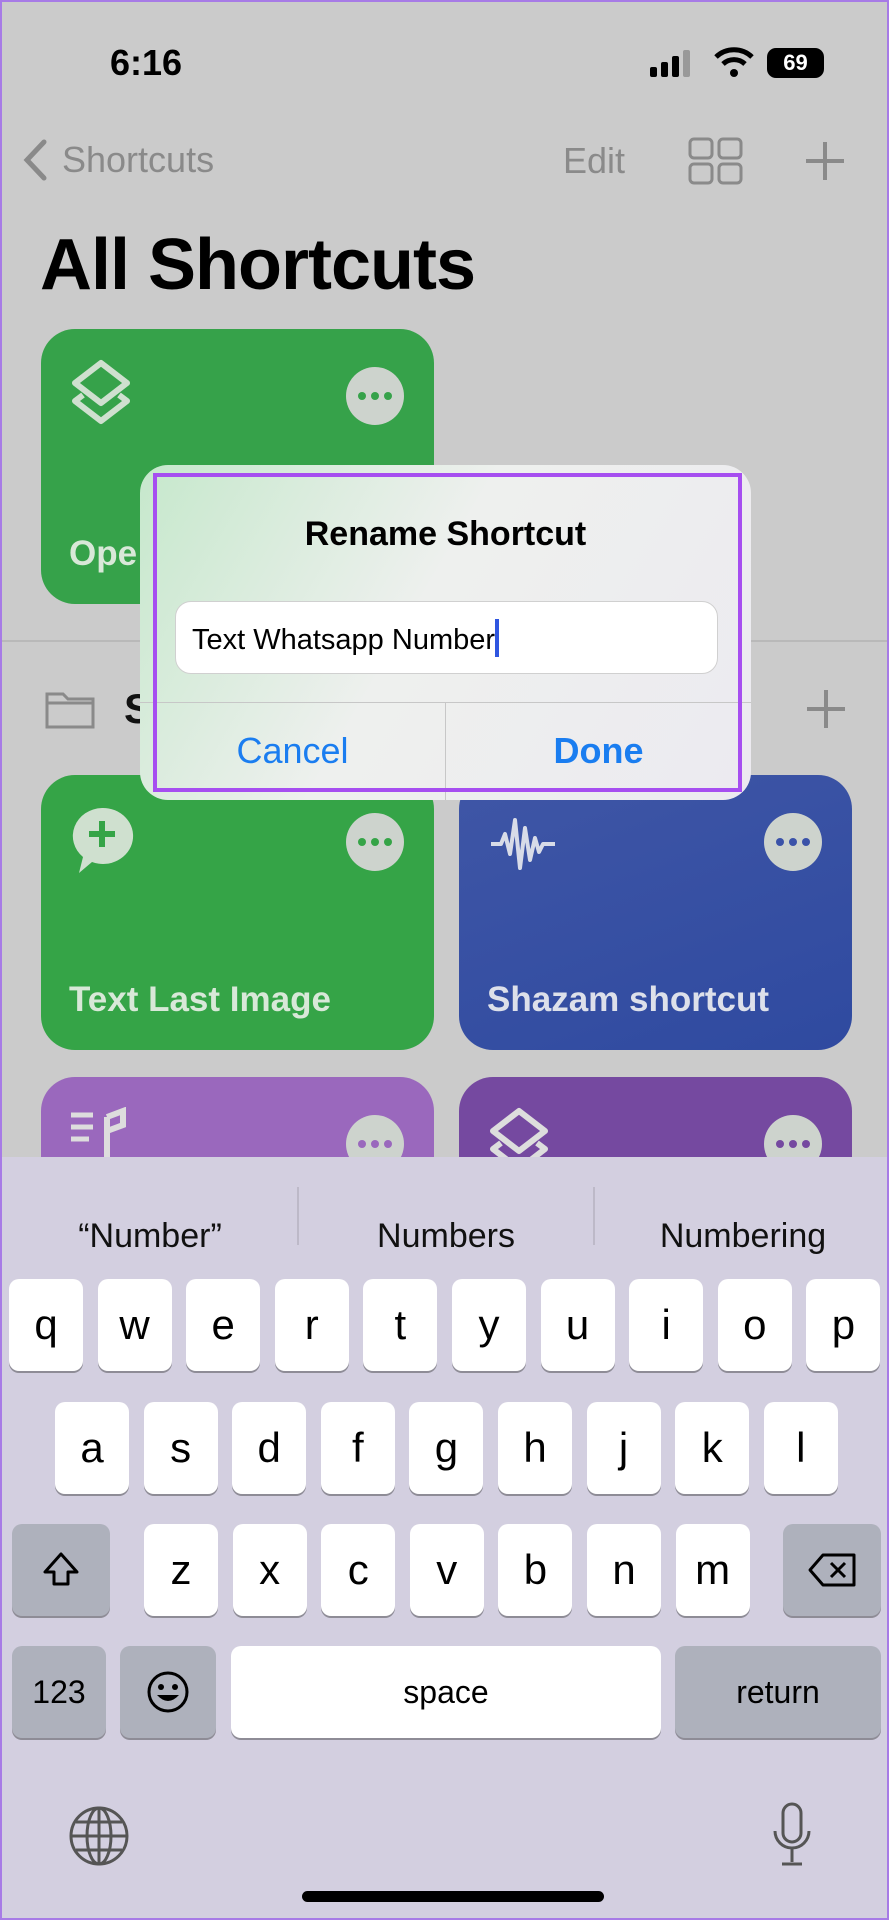 This screenshot has width=889, height=1920. Describe the element at coordinates (535, 1570) in the screenshot. I see `key-b: b` at that location.